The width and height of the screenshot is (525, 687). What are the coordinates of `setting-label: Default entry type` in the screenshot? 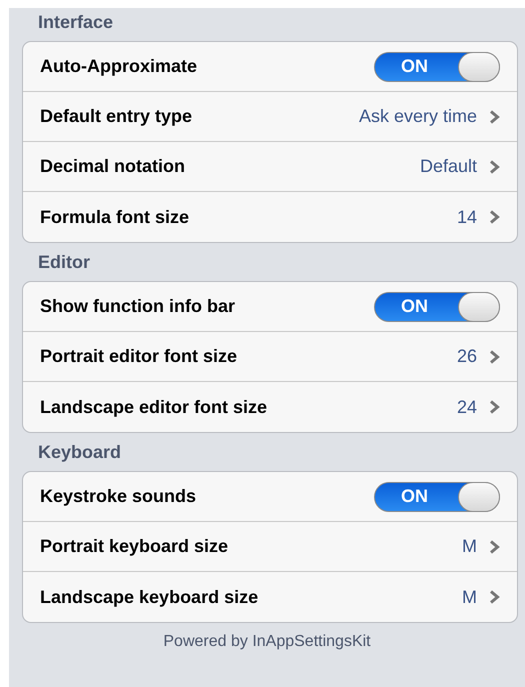 It's located at (116, 116).